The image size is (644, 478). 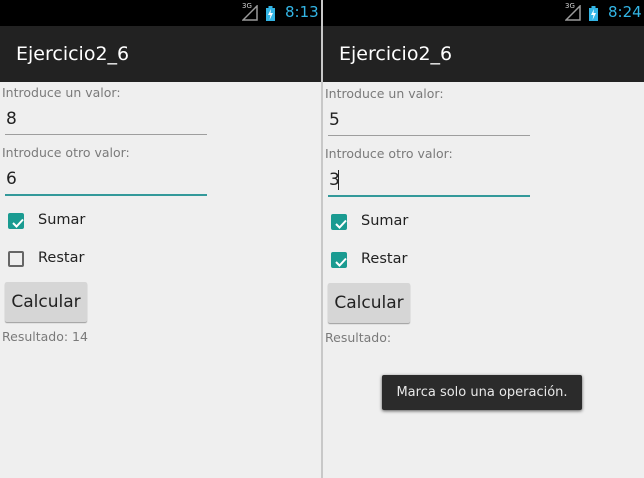 I want to click on value1-text: 5, so click(x=334, y=120).